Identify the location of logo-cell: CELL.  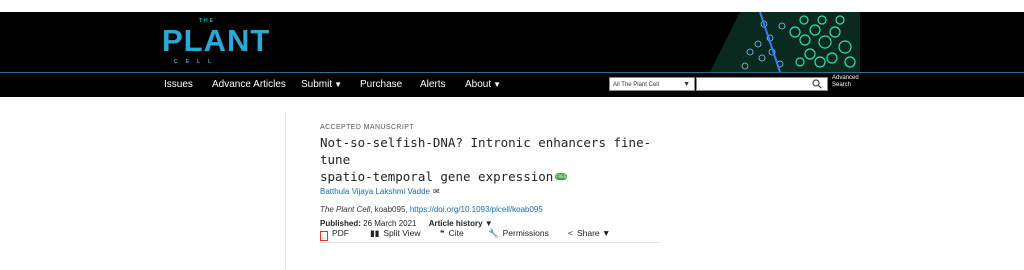
(197, 62).